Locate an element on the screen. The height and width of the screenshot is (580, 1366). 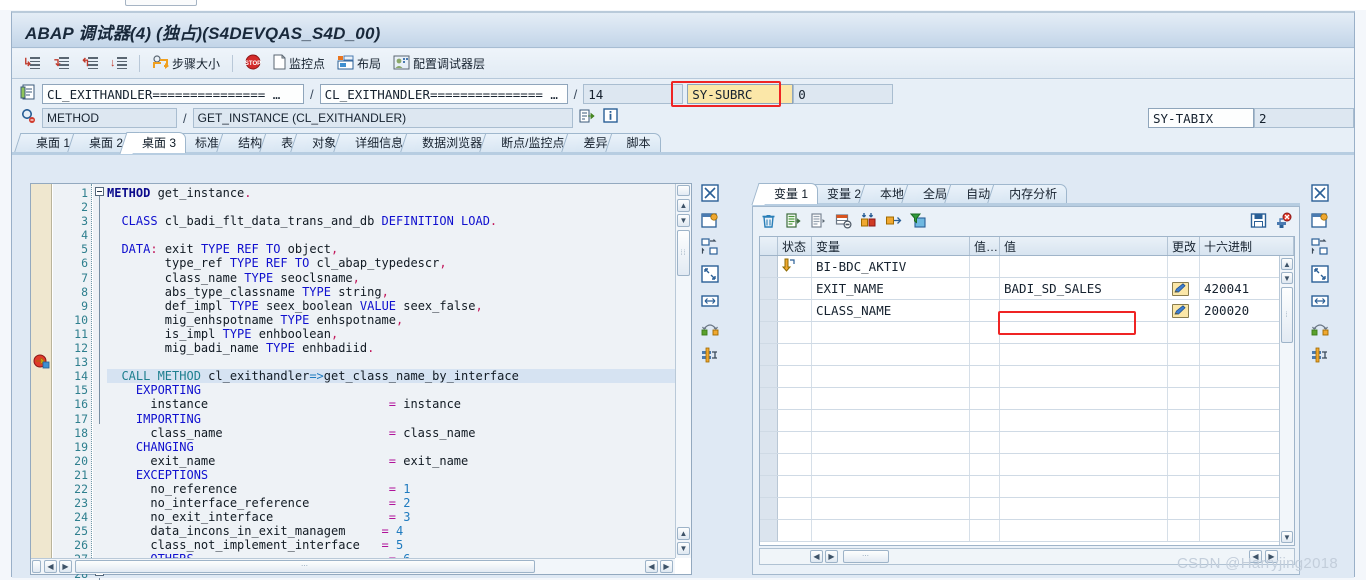
reset-icon is located at coordinates (1283, 220).